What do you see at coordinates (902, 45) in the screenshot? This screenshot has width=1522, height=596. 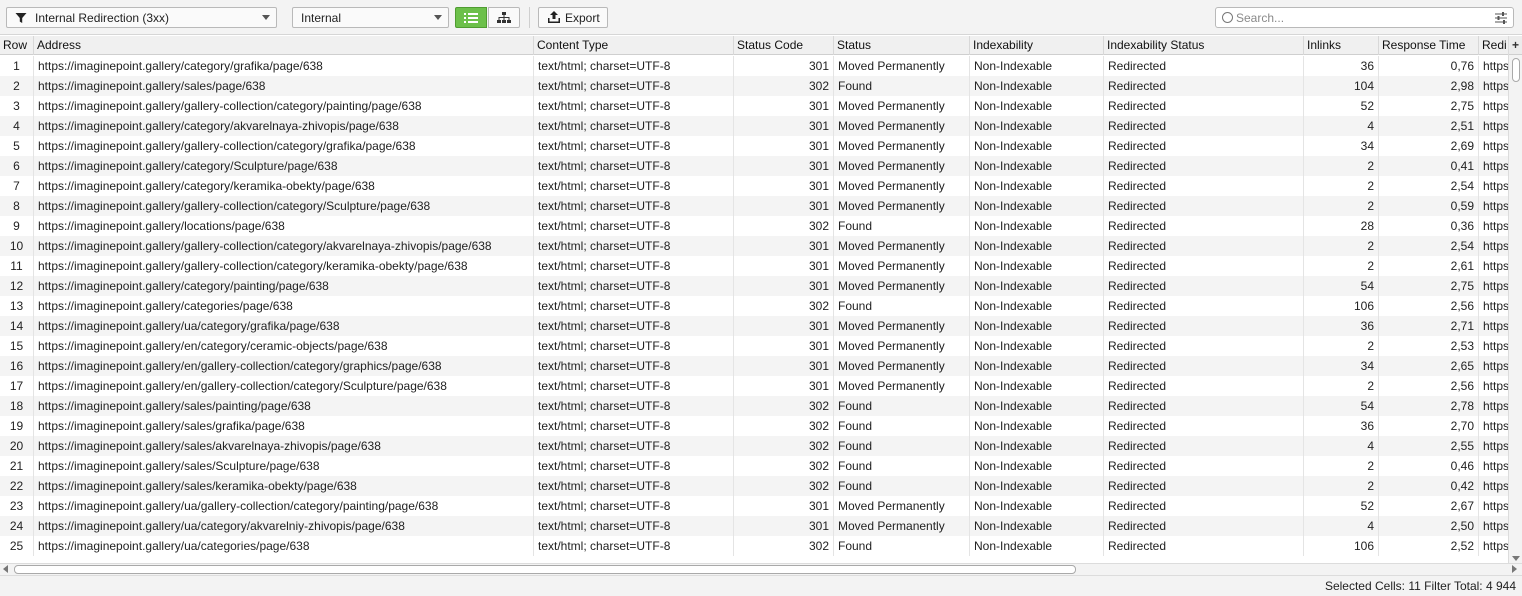 I see `column-header-status: Status` at bounding box center [902, 45].